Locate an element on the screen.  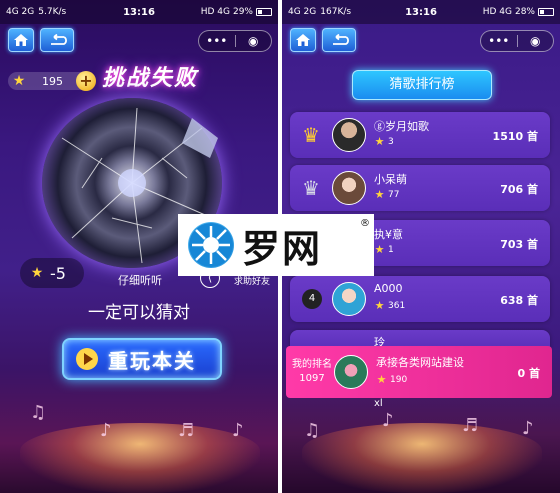
rank-number: 4 is located at coordinates (312, 299).